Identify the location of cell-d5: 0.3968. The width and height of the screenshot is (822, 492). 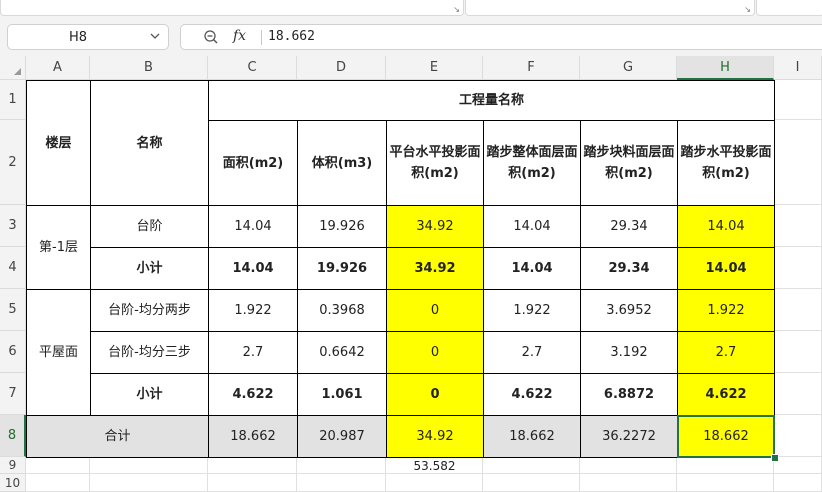
(342, 311).